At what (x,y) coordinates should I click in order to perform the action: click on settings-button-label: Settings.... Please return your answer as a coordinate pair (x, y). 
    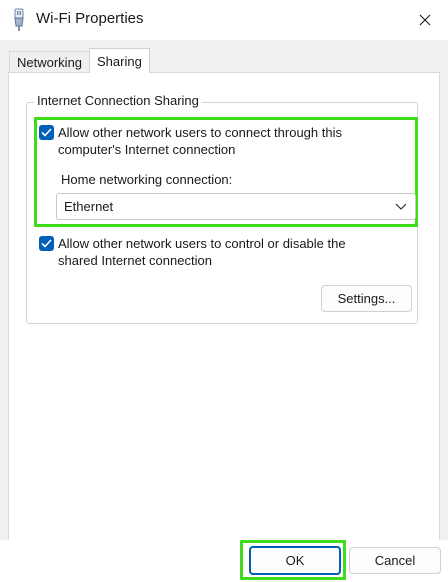
    Looking at the image, I should click on (366, 298).